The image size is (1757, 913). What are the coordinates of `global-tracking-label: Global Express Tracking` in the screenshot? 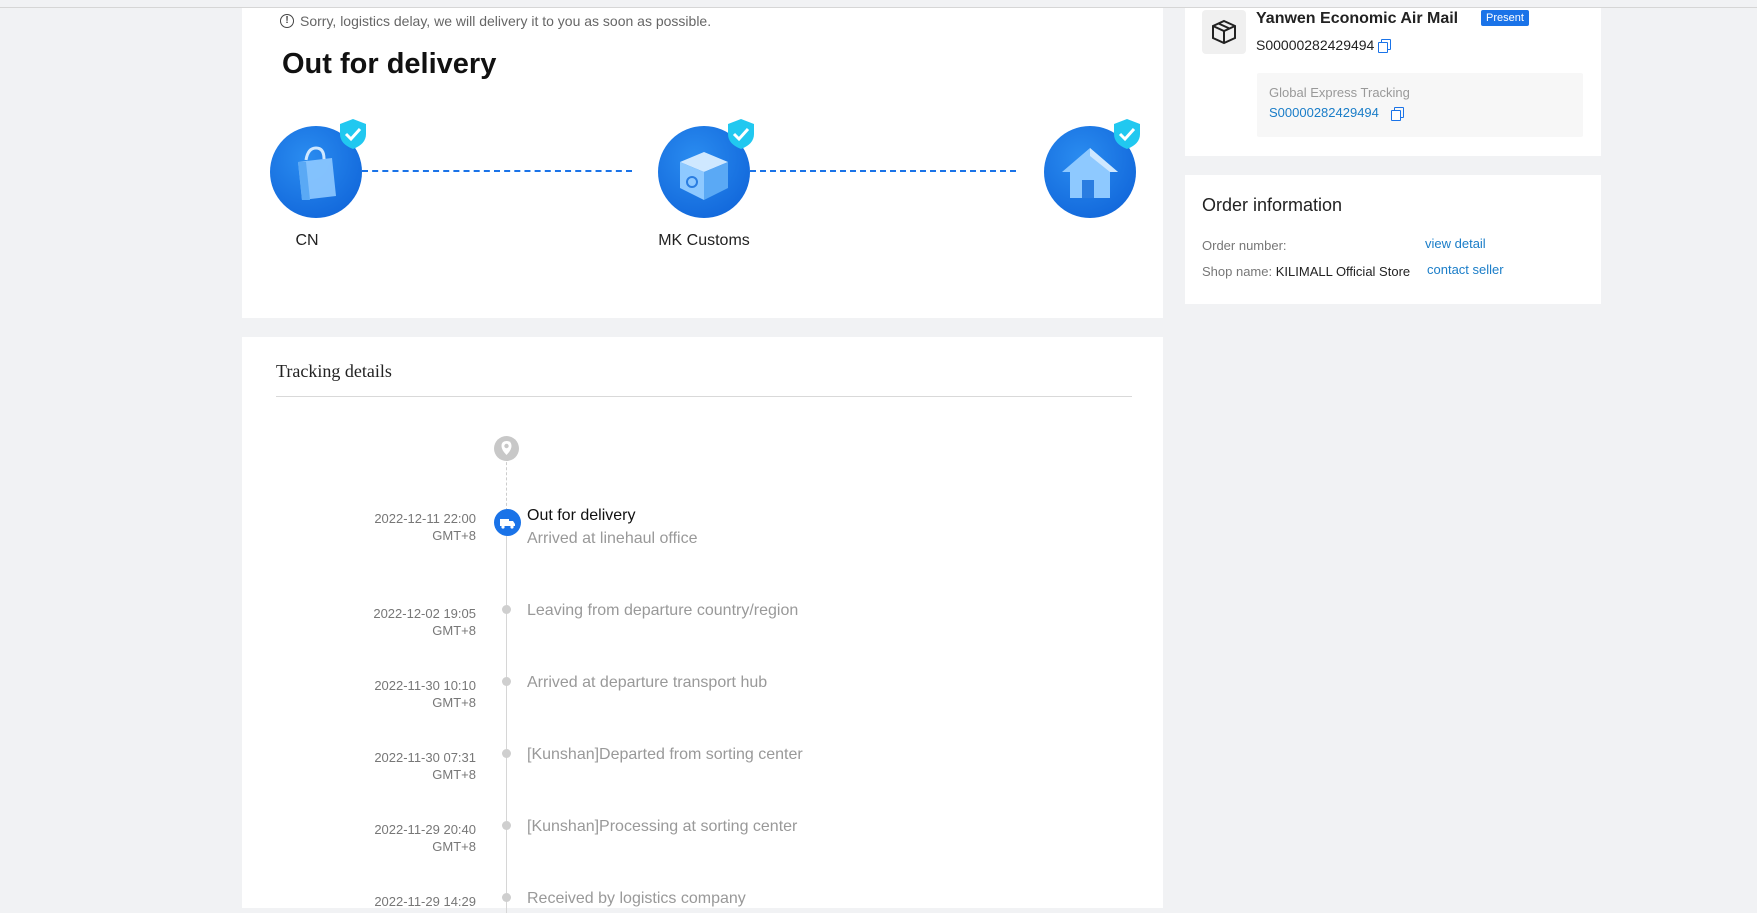 It's located at (1339, 92).